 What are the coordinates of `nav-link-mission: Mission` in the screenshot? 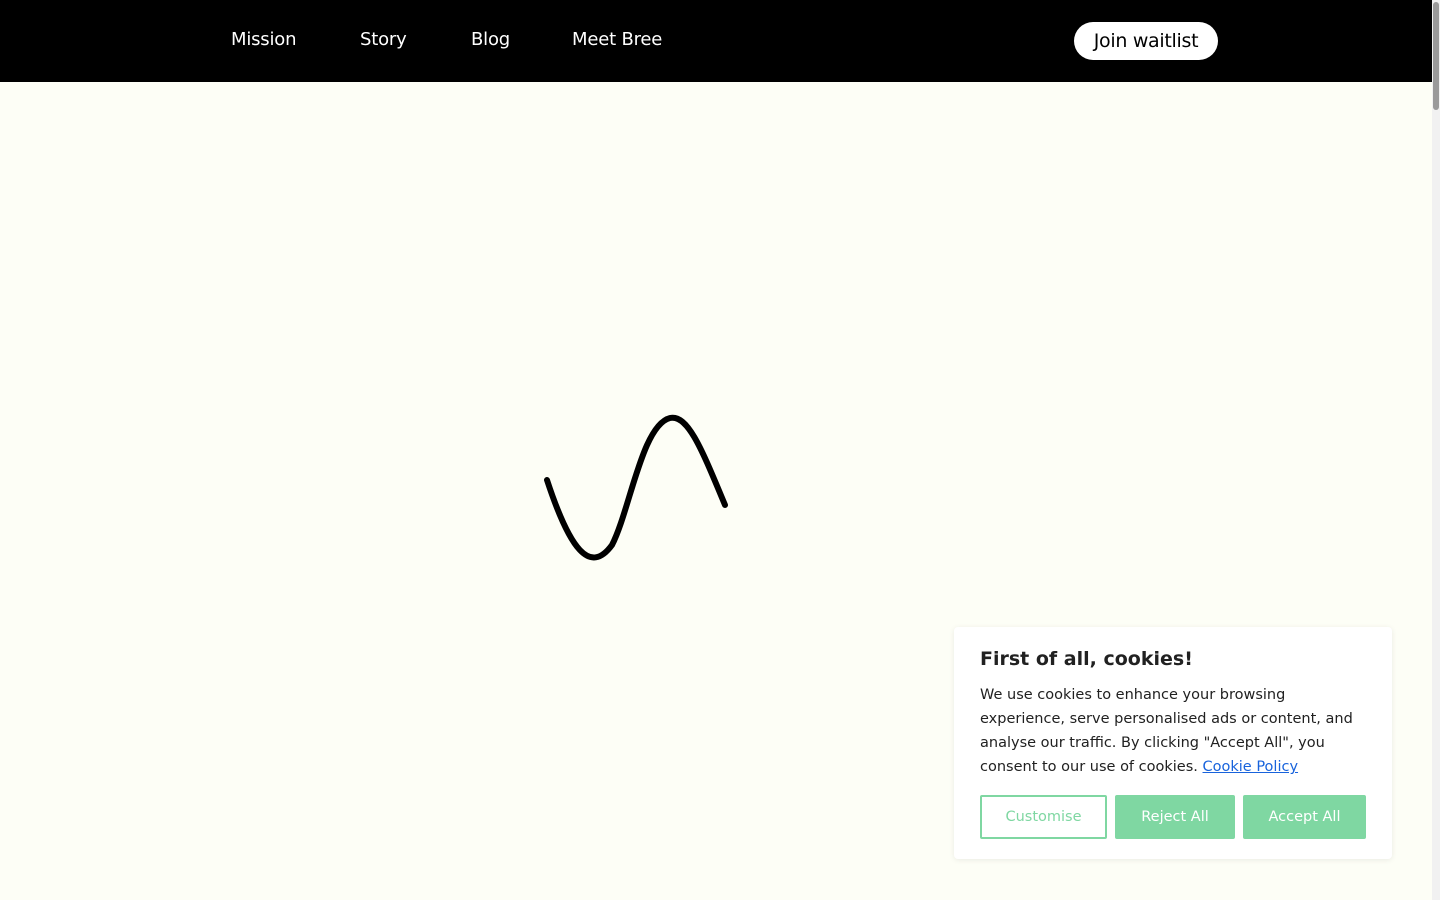 It's located at (264, 40).